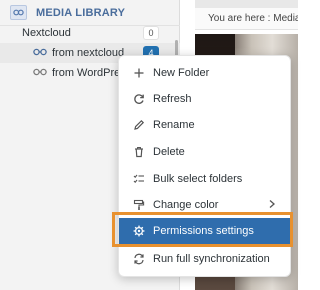 The height and width of the screenshot is (290, 320). What do you see at coordinates (89, 73) in the screenshot?
I see `tree-item-label: from WordPres` at bounding box center [89, 73].